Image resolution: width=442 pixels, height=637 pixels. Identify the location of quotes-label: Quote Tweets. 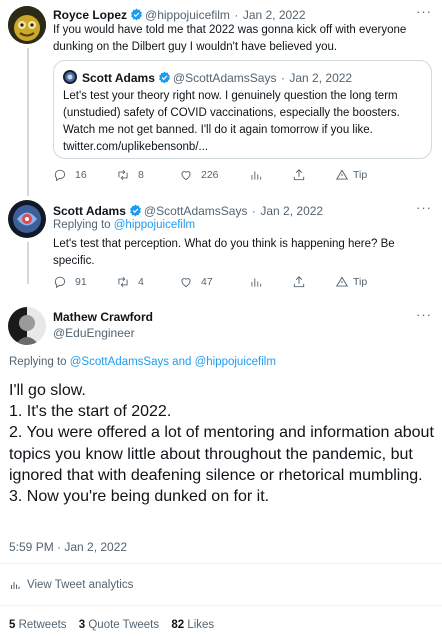
(124, 625).